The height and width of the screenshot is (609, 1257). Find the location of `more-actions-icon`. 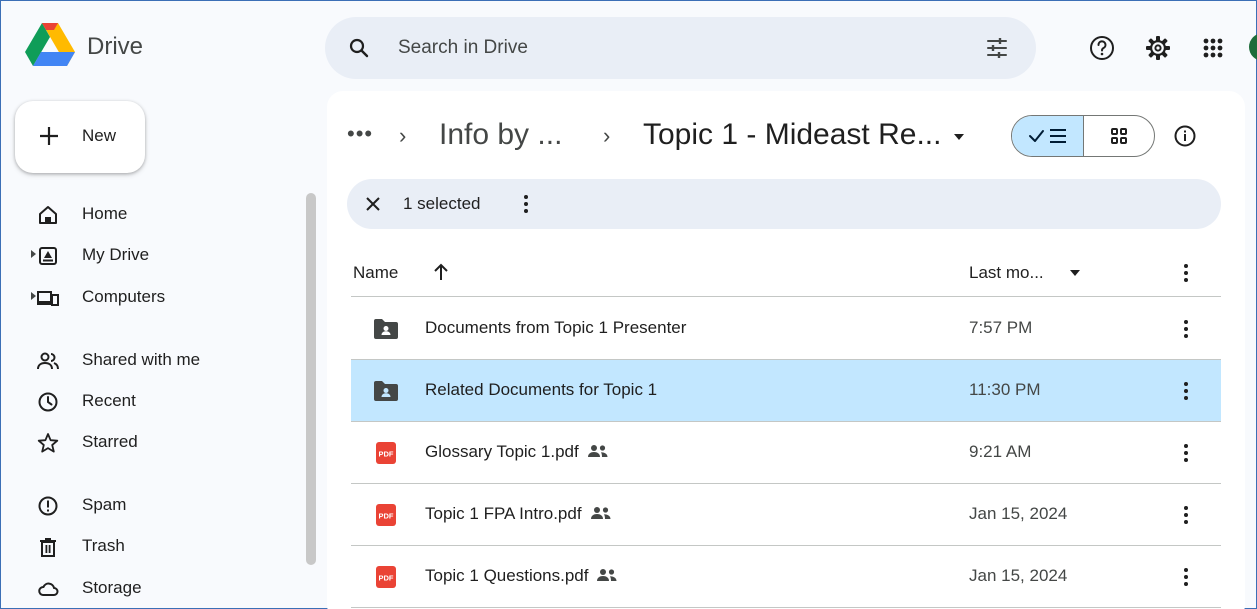

more-actions-icon is located at coordinates (526, 204).